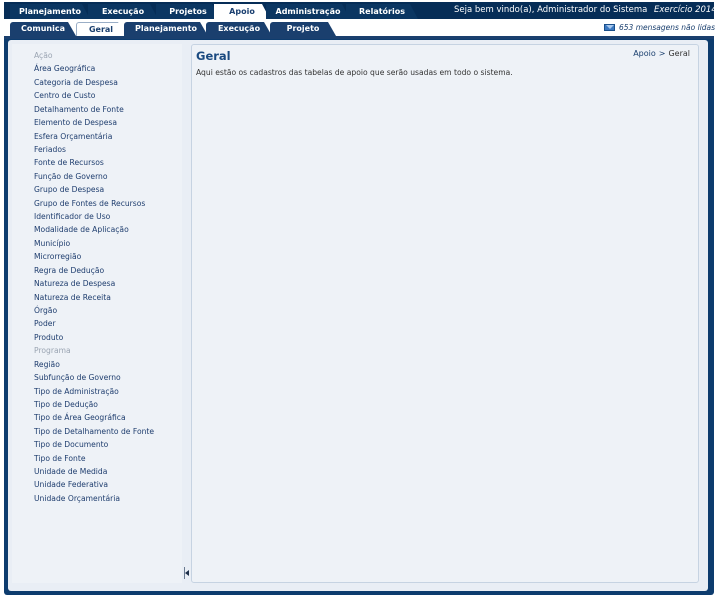 The width and height of the screenshot is (718, 599). I want to click on sidebar-item: Esfera Orçamentária, so click(73, 137).